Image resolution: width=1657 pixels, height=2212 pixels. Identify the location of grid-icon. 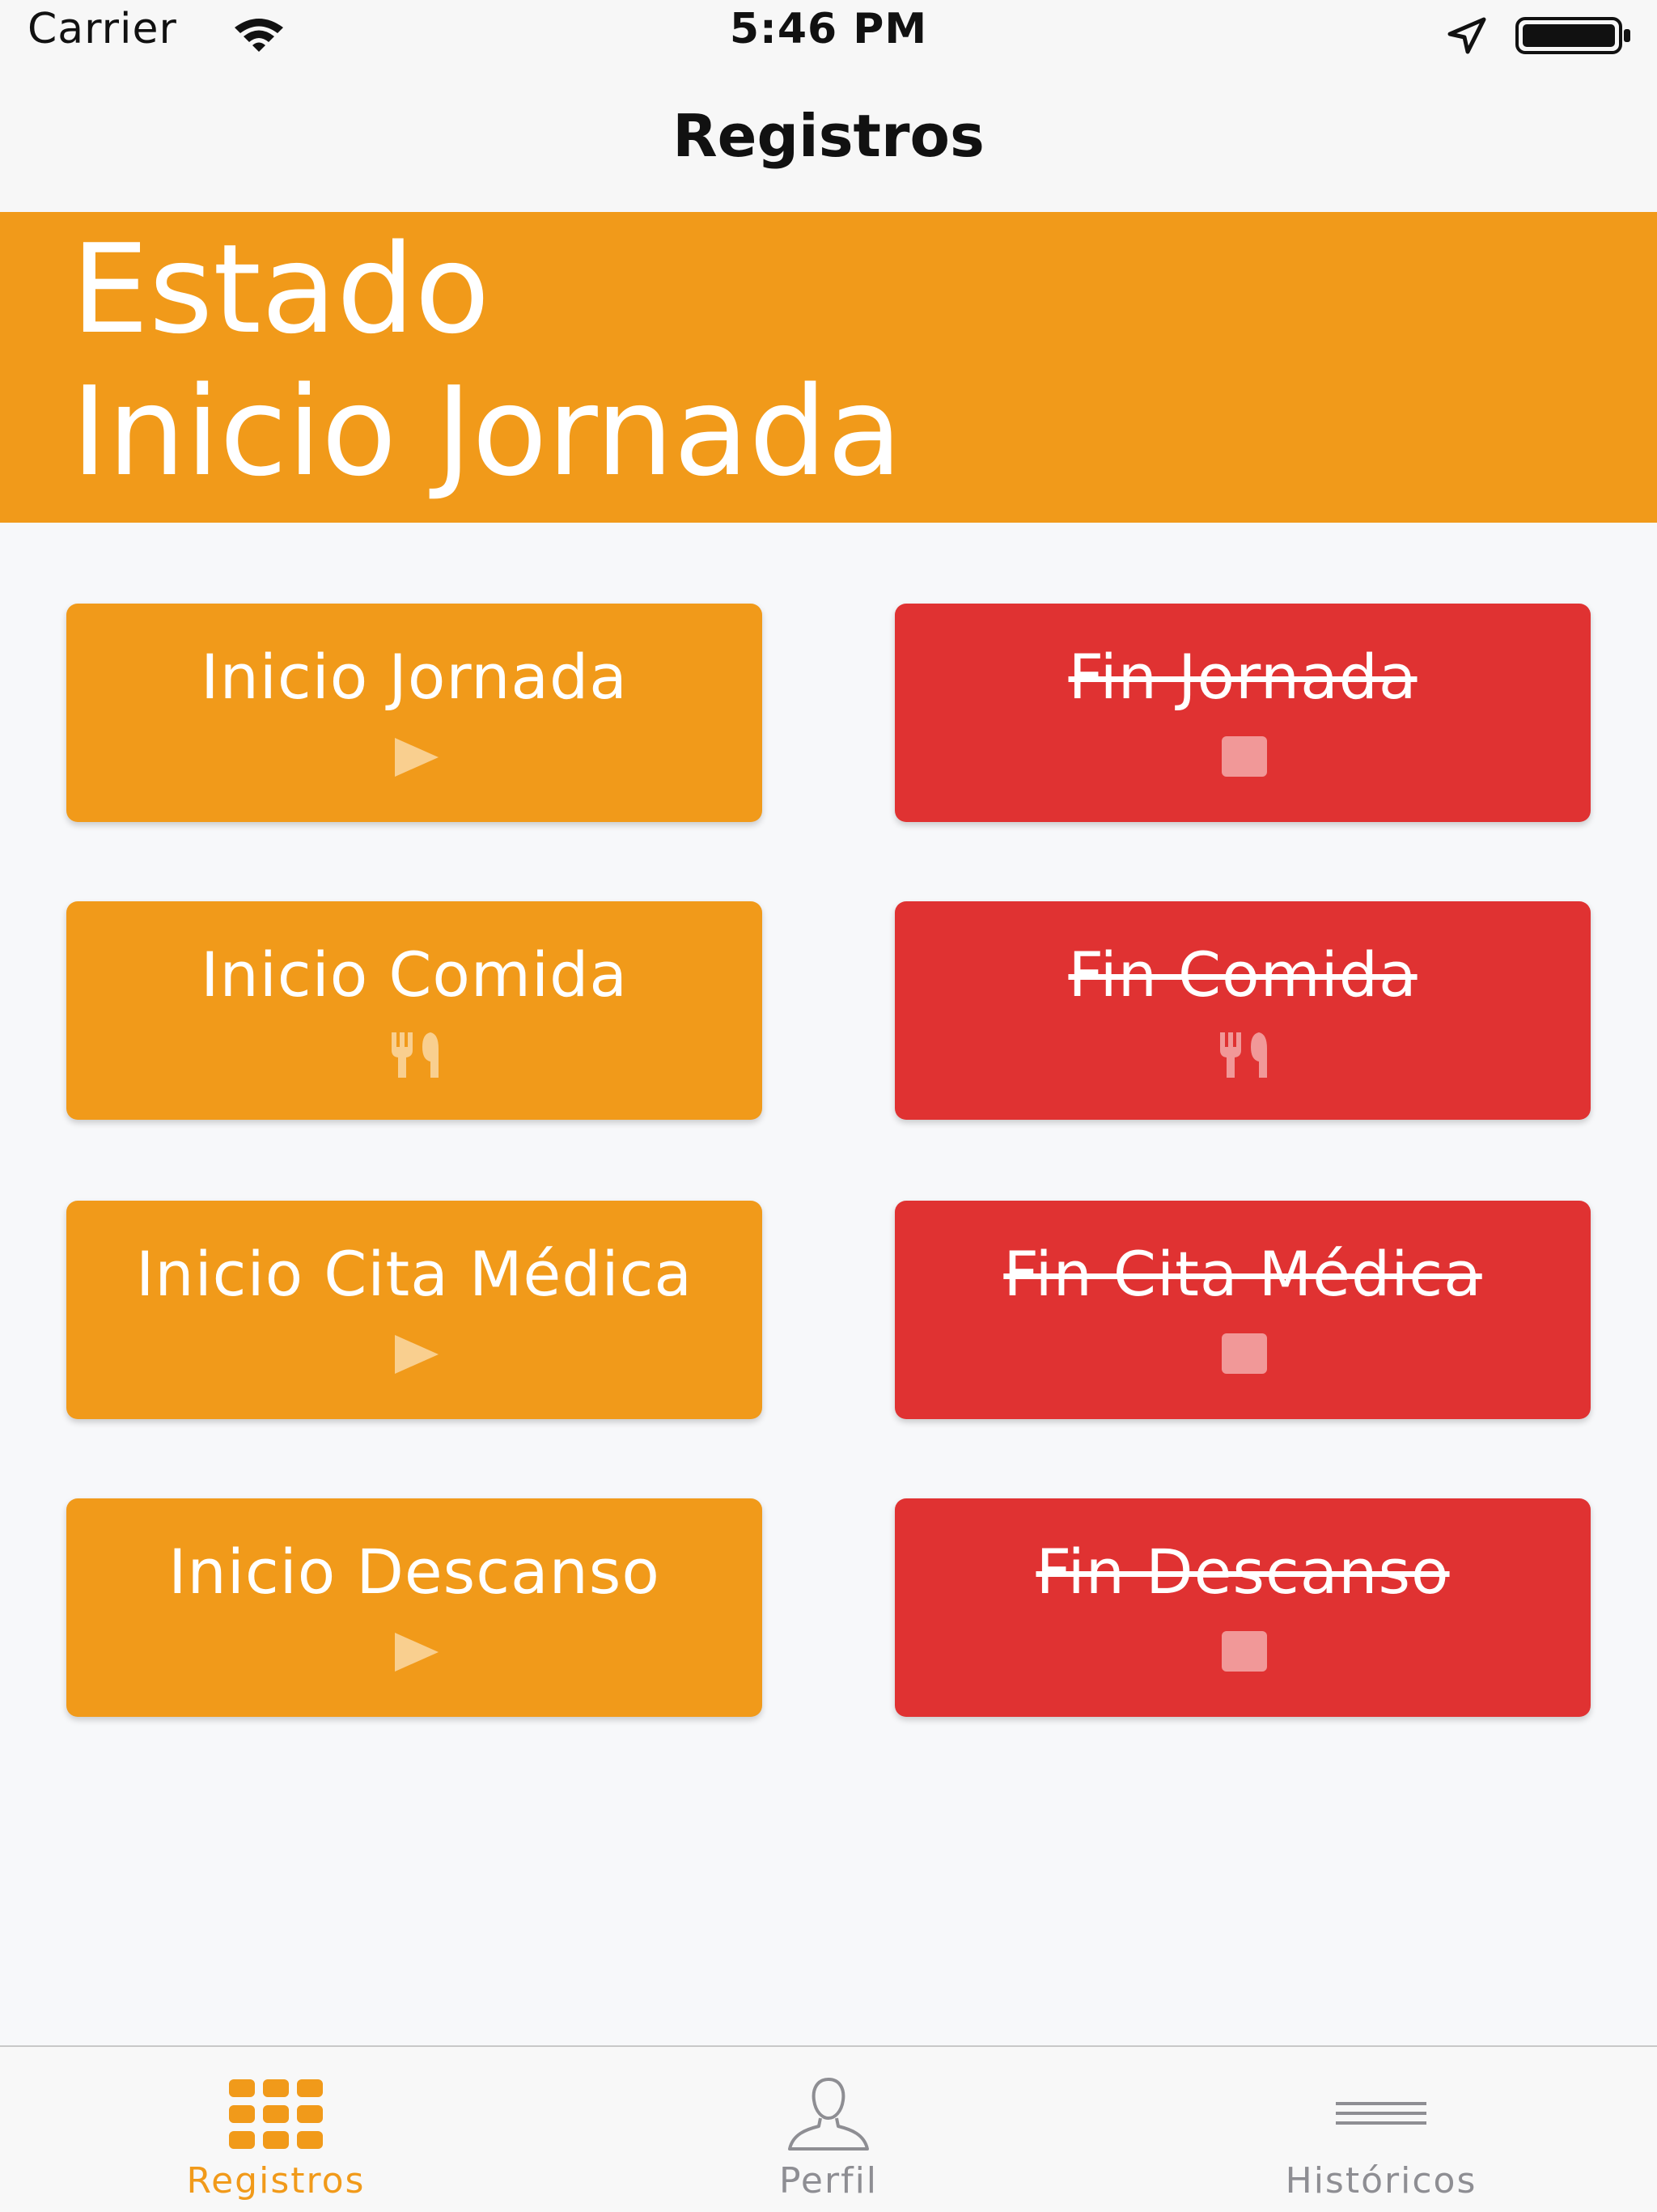
(276, 2114).